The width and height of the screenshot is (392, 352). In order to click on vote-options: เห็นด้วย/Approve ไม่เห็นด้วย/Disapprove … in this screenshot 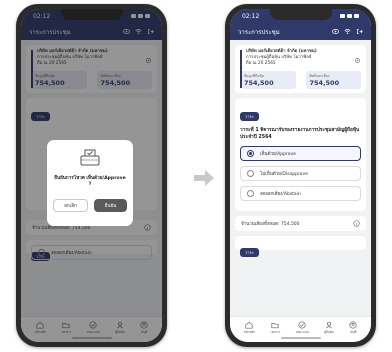, I will do `click(300, 173)`.